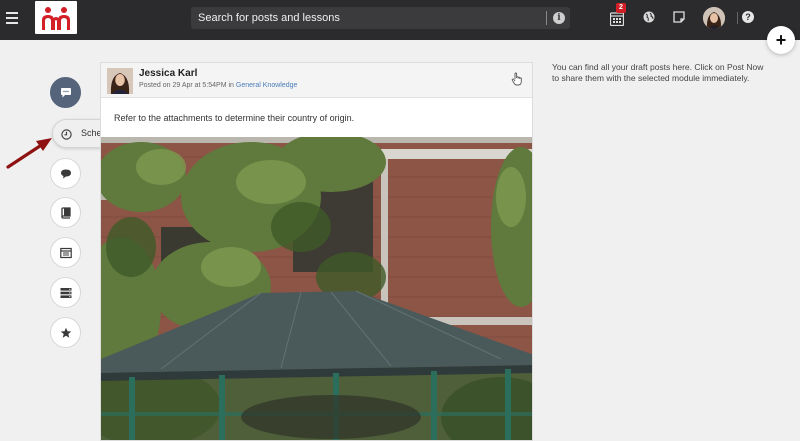 The image size is (800, 441). I want to click on rail-drafts-button, so click(65, 92).